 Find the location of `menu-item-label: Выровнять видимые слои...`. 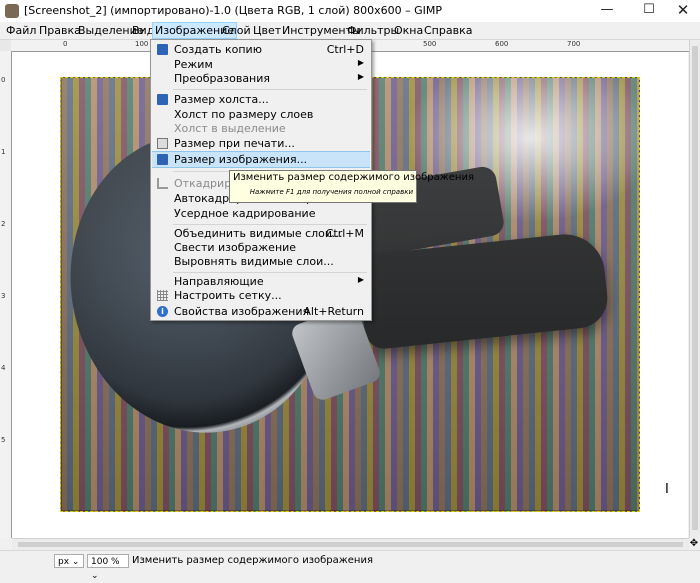

menu-item-label: Выровнять видимые слои... is located at coordinates (254, 261).